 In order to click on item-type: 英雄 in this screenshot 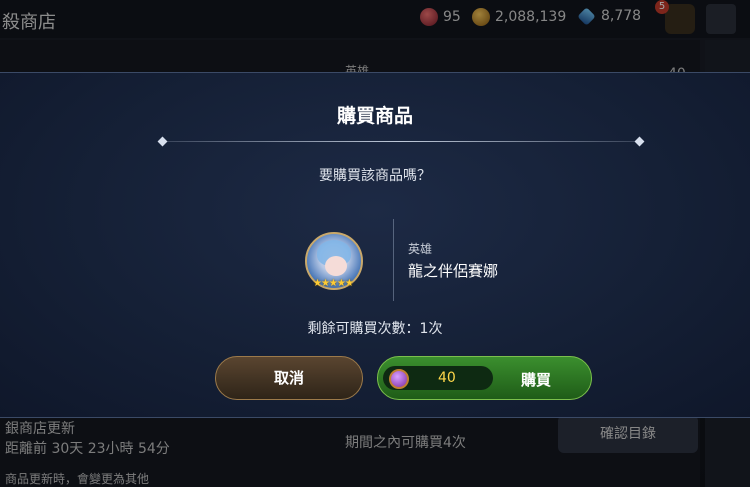, I will do `click(420, 249)`.